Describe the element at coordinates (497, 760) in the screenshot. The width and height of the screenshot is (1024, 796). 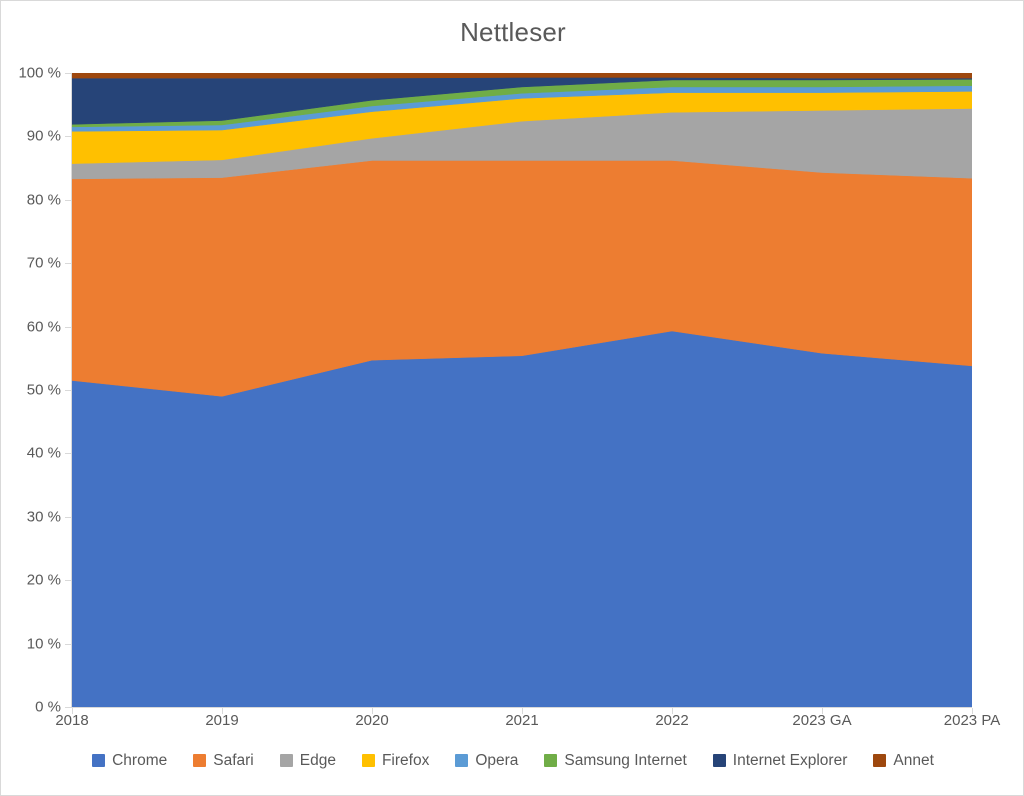
I see `legend-item-label: Opera` at that location.